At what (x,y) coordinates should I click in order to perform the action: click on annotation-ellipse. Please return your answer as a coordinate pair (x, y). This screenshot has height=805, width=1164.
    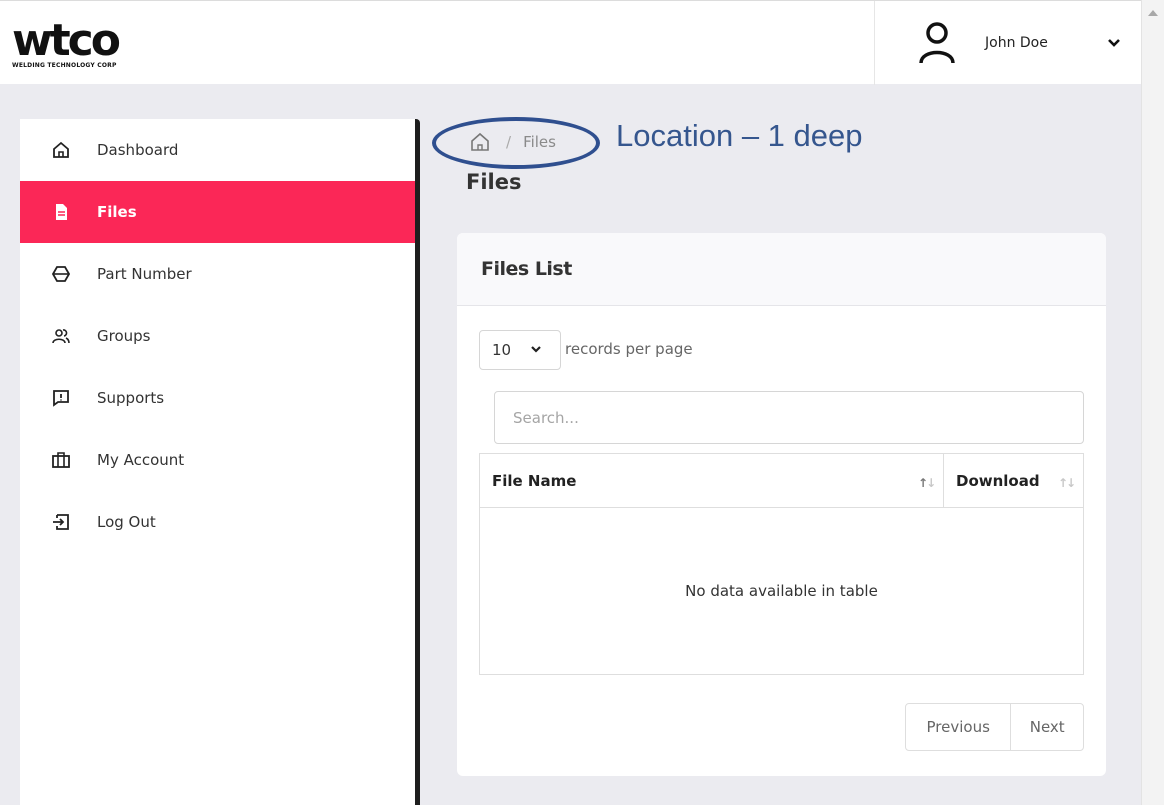
    Looking at the image, I should click on (516, 143).